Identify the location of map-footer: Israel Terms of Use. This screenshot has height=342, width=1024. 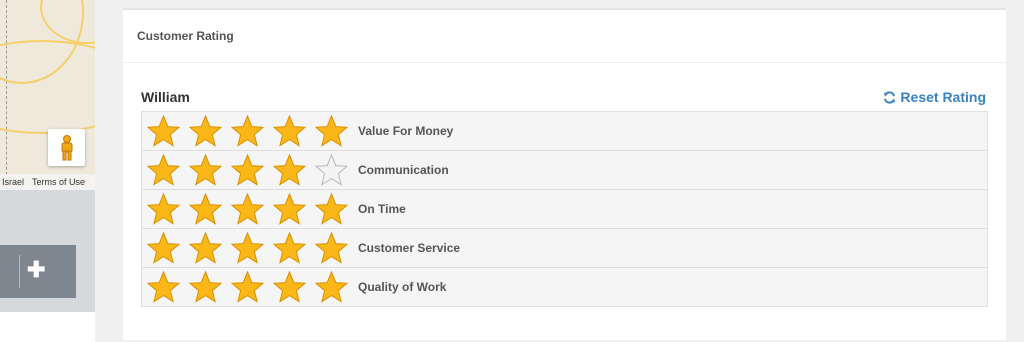
(47, 182).